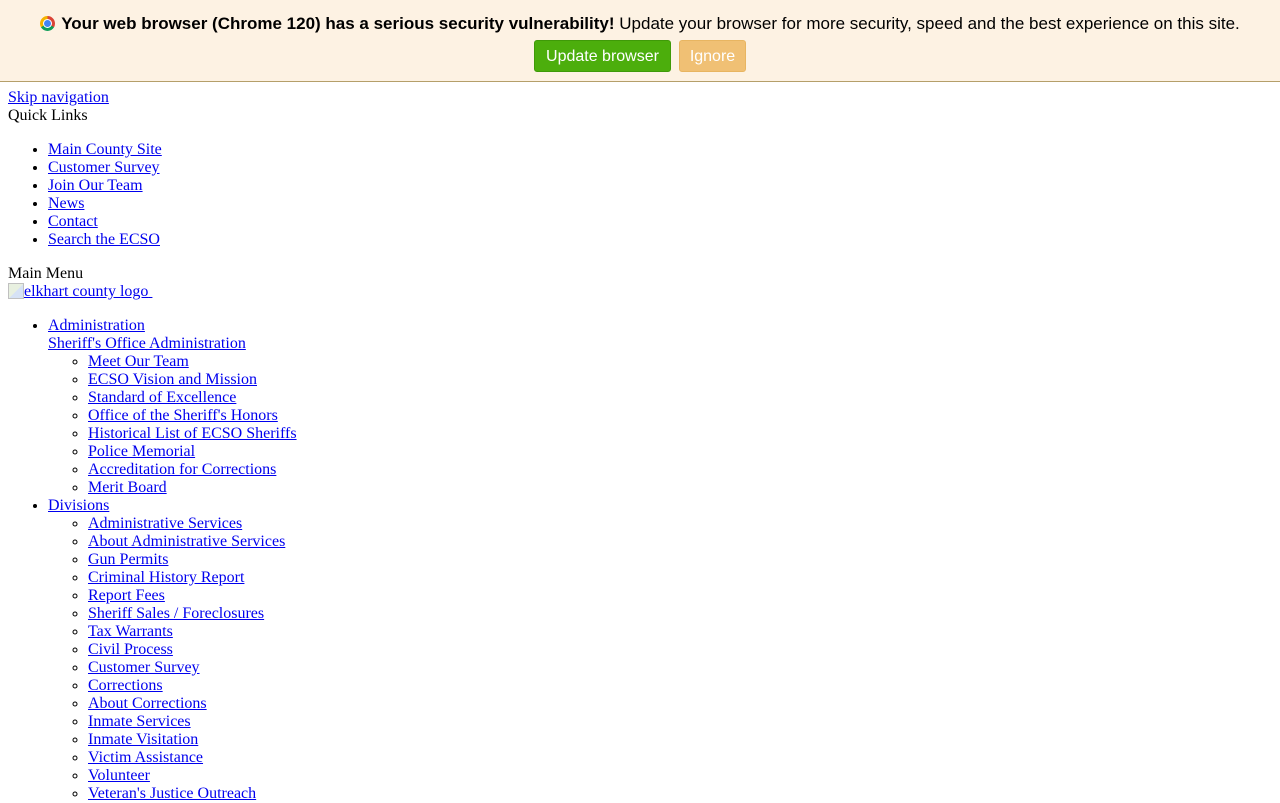 The width and height of the screenshot is (1280, 803). Describe the element at coordinates (680, 398) in the screenshot. I see `list-item: Standard of Excellence` at that location.